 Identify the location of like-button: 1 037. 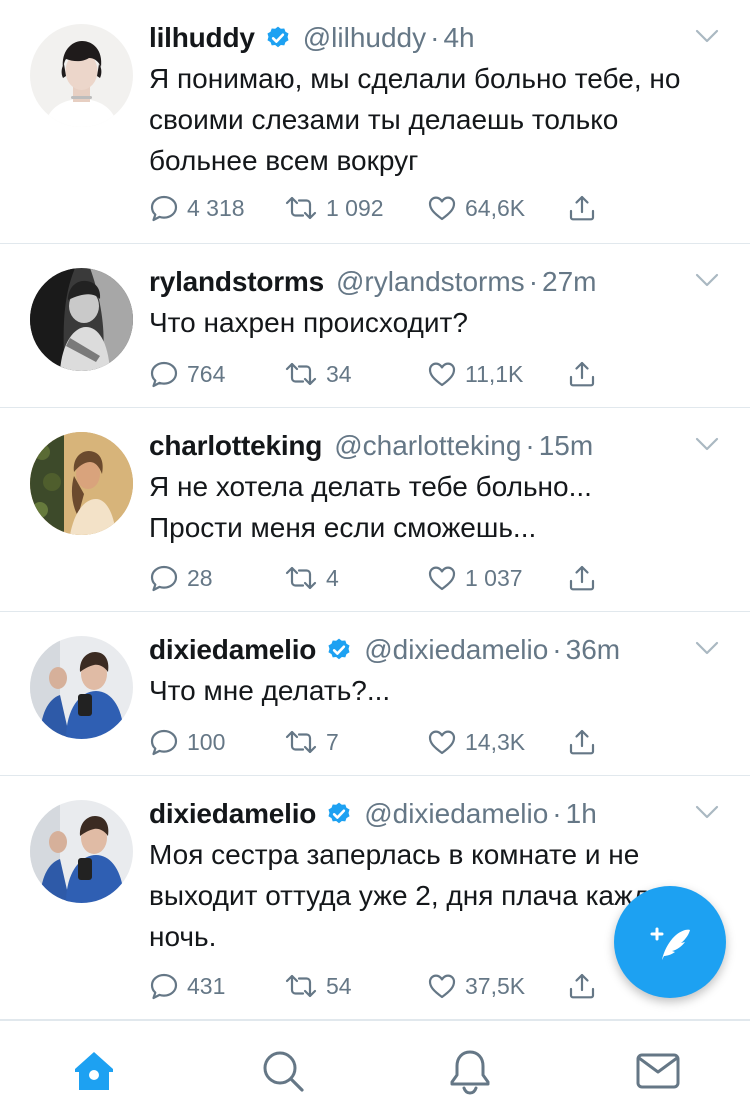
(475, 578).